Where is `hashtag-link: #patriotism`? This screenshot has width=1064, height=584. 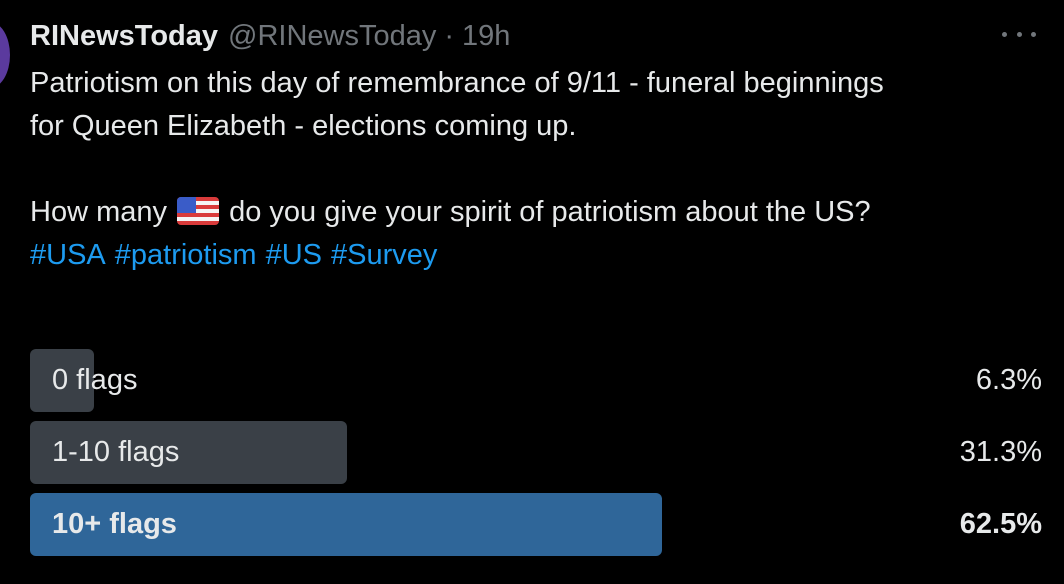 hashtag-link: #patriotism is located at coordinates (186, 255).